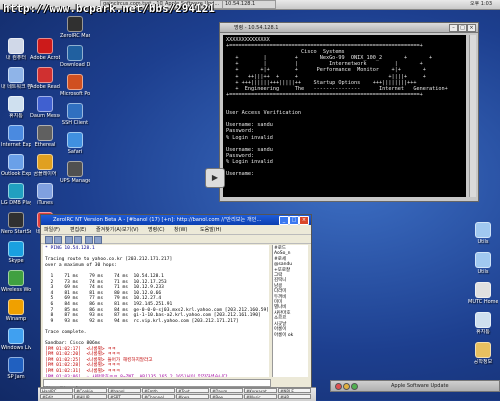  I want to click on desktop-icon: Wireless Workstation, so click(16, 281).